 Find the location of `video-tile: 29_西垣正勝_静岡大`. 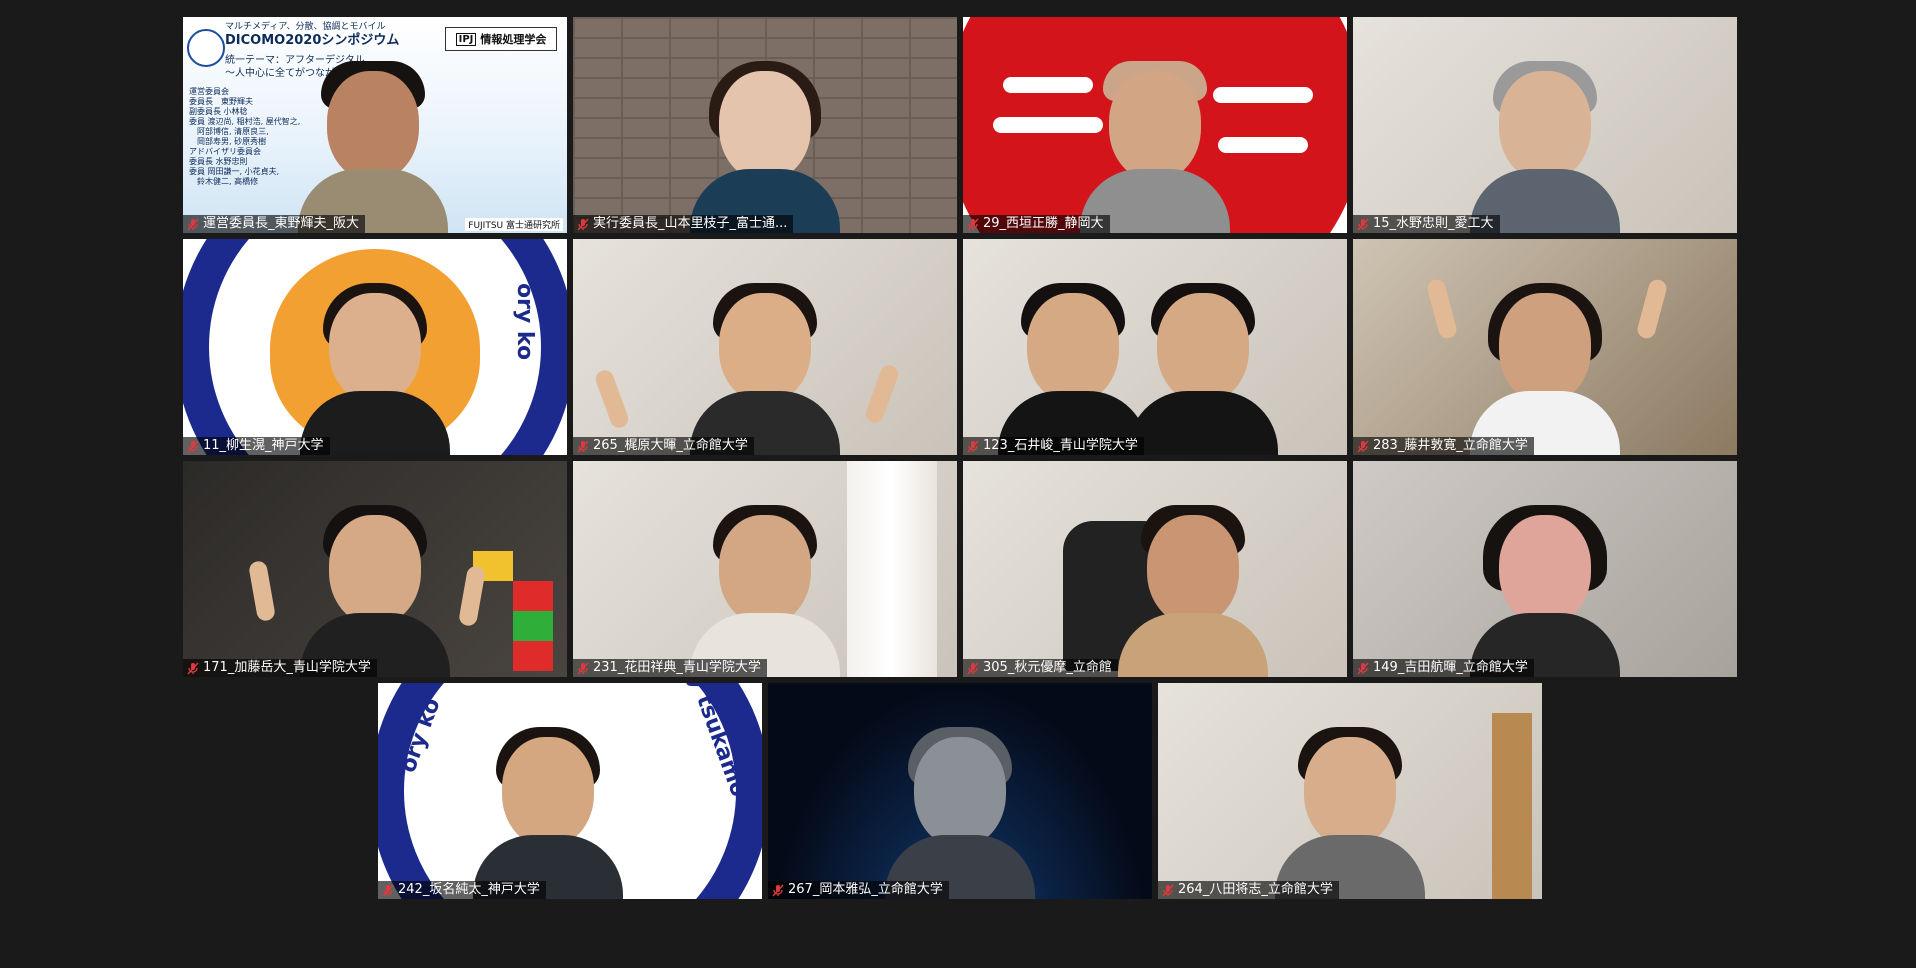

video-tile: 29_西垣正勝_静岡大 is located at coordinates (1155, 125).